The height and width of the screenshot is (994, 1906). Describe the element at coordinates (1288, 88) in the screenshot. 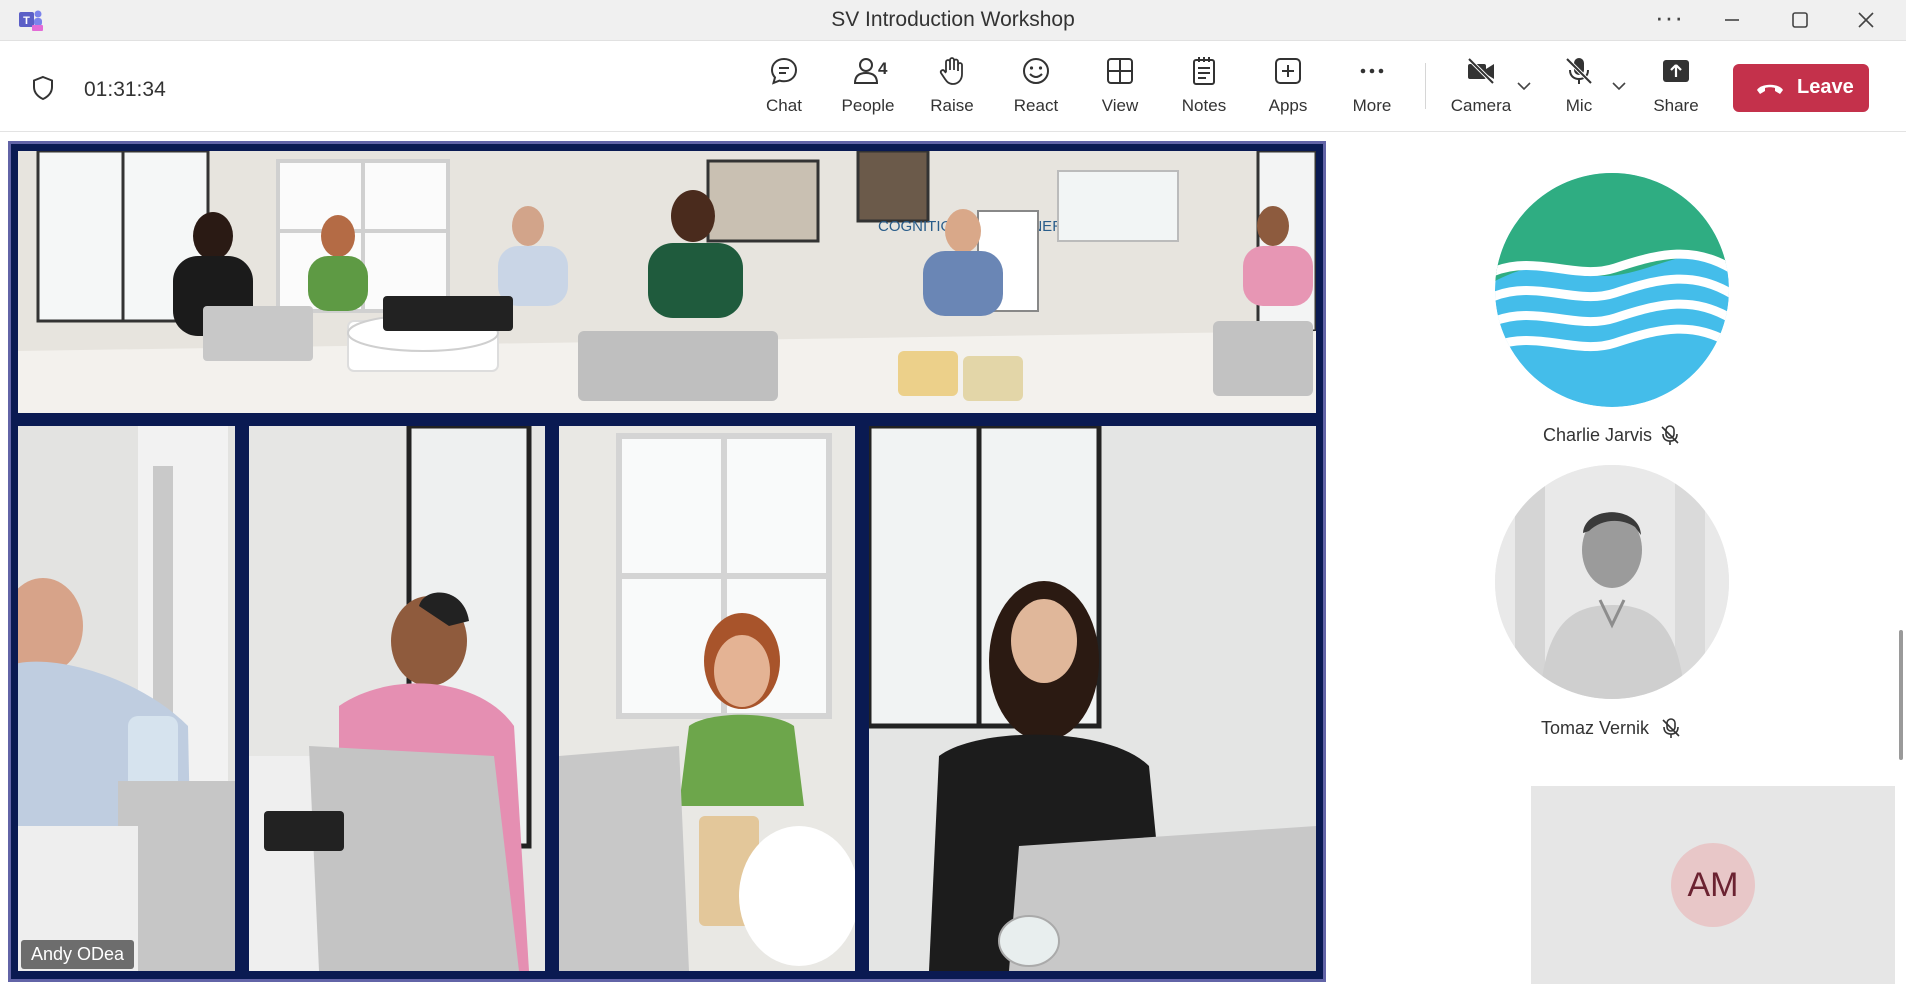

I see `apps-button: Apps` at that location.